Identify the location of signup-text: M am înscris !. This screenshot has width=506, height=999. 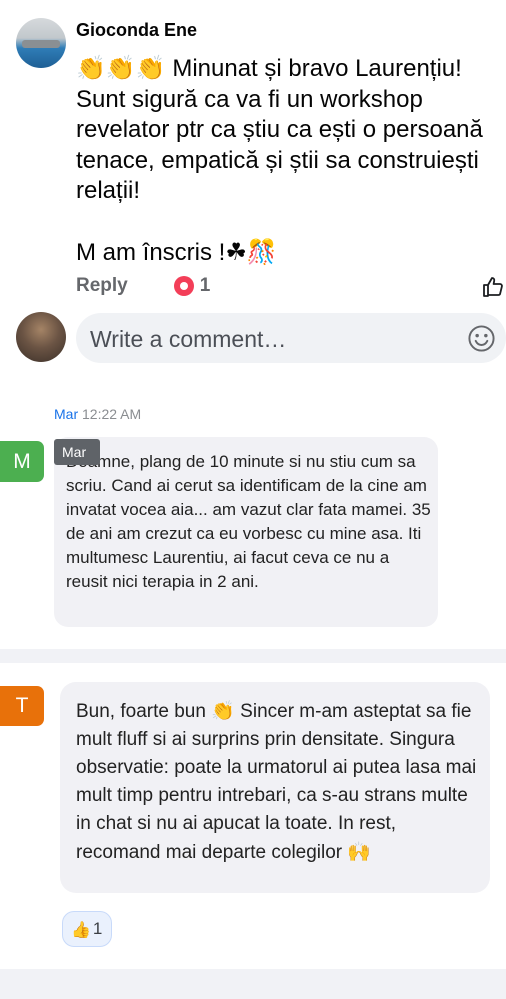
(151, 252).